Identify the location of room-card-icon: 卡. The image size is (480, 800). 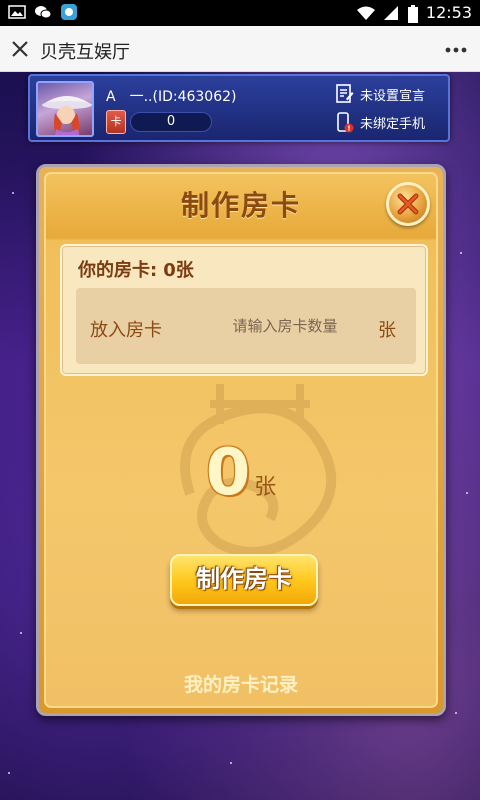
(116, 122).